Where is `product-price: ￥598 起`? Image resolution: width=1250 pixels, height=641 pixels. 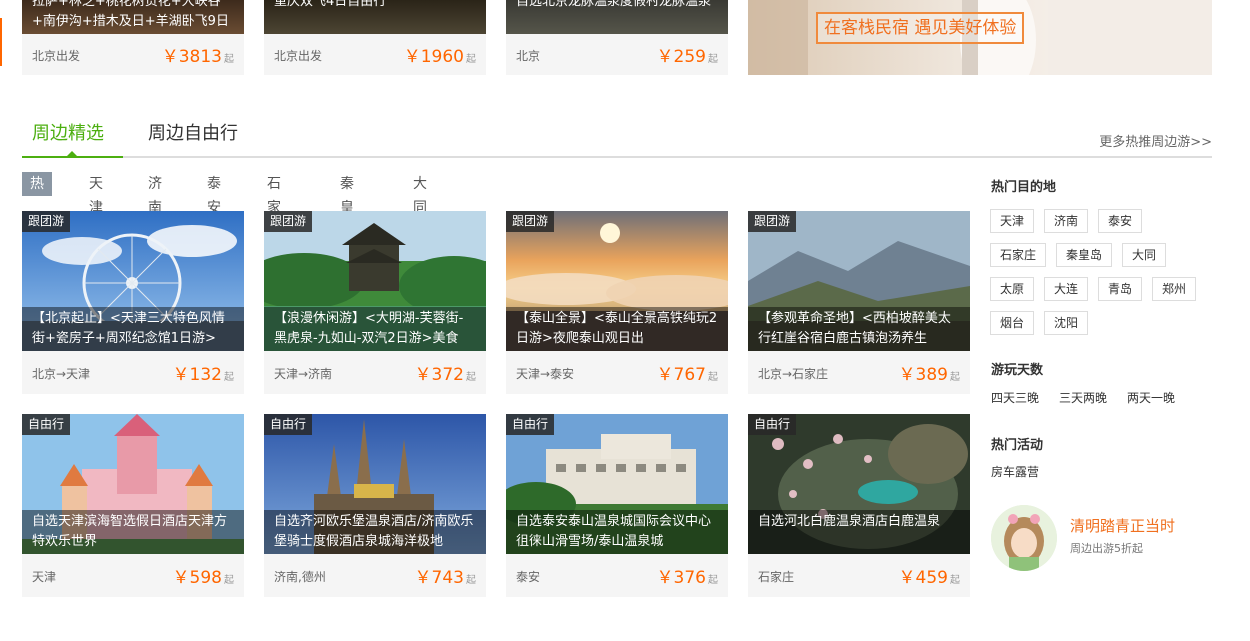 product-price: ￥598 起 is located at coordinates (203, 578).